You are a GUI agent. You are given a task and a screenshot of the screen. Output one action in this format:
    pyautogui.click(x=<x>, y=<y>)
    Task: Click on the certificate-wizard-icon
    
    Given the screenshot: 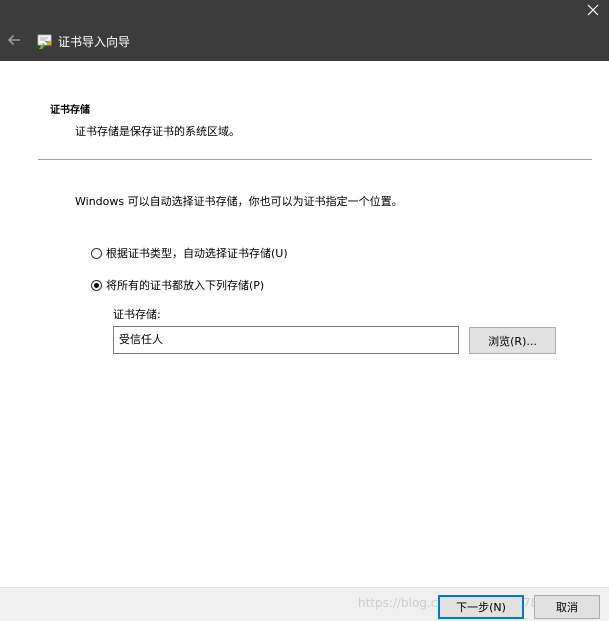 What is the action you would take?
    pyautogui.click(x=44, y=41)
    